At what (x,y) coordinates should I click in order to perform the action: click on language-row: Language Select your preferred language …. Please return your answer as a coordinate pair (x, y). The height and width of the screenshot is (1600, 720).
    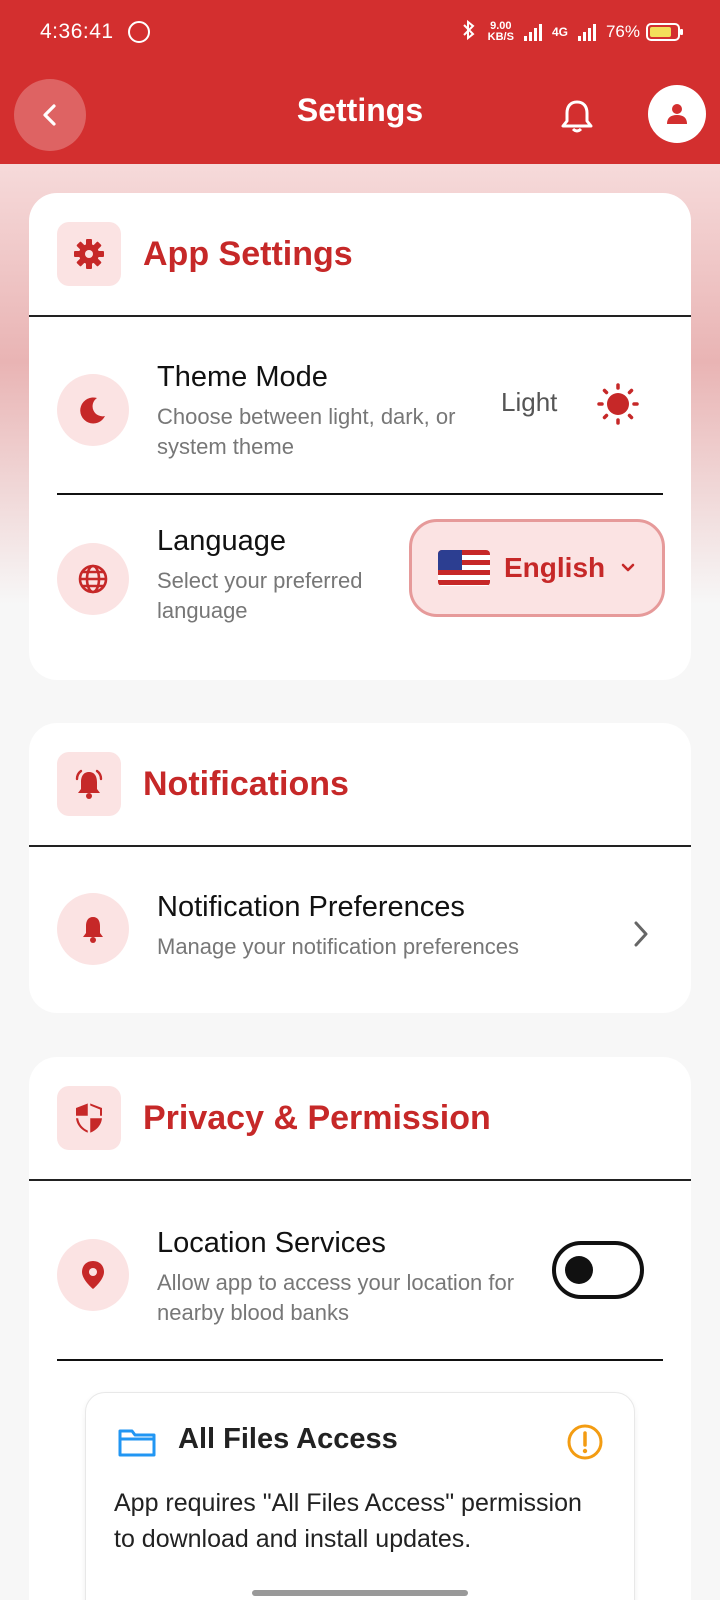
    Looking at the image, I should click on (360, 585).